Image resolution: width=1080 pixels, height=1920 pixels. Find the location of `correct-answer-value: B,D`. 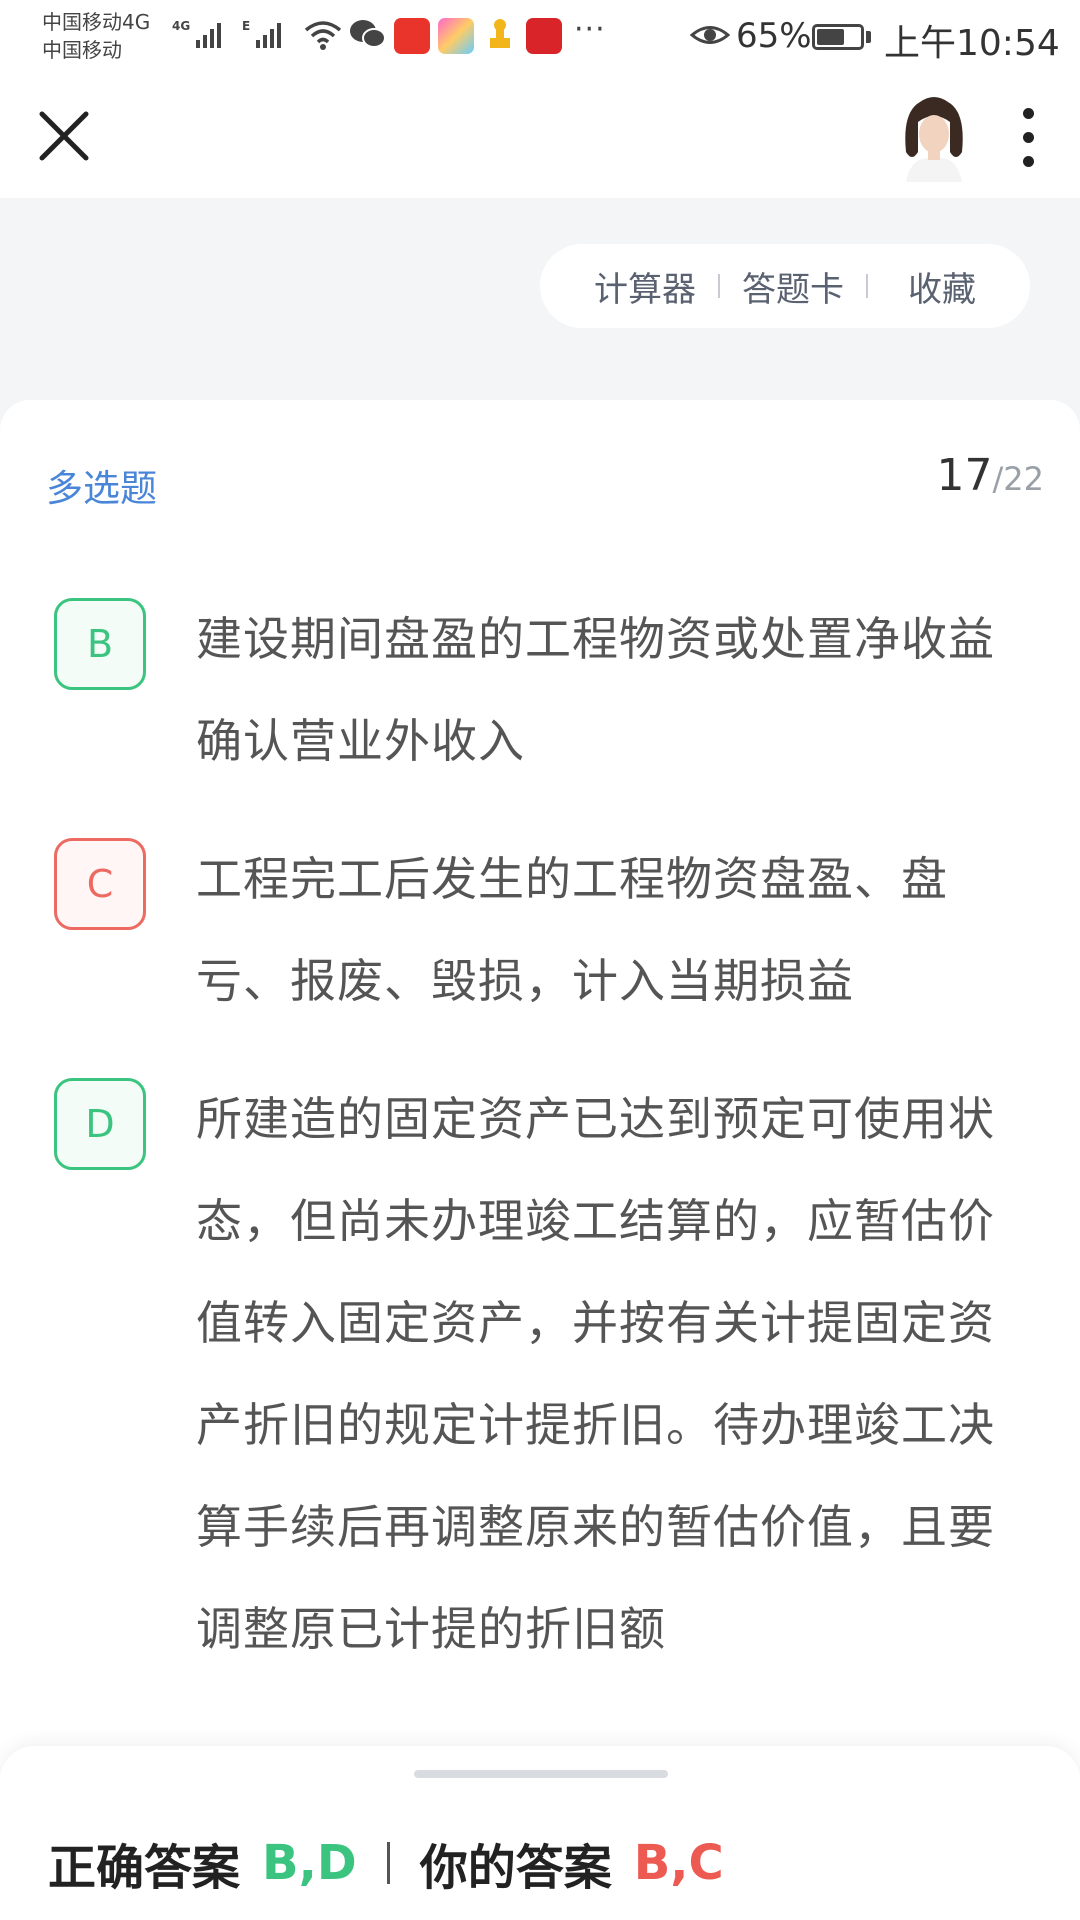

correct-answer-value: B,D is located at coordinates (309, 1863).